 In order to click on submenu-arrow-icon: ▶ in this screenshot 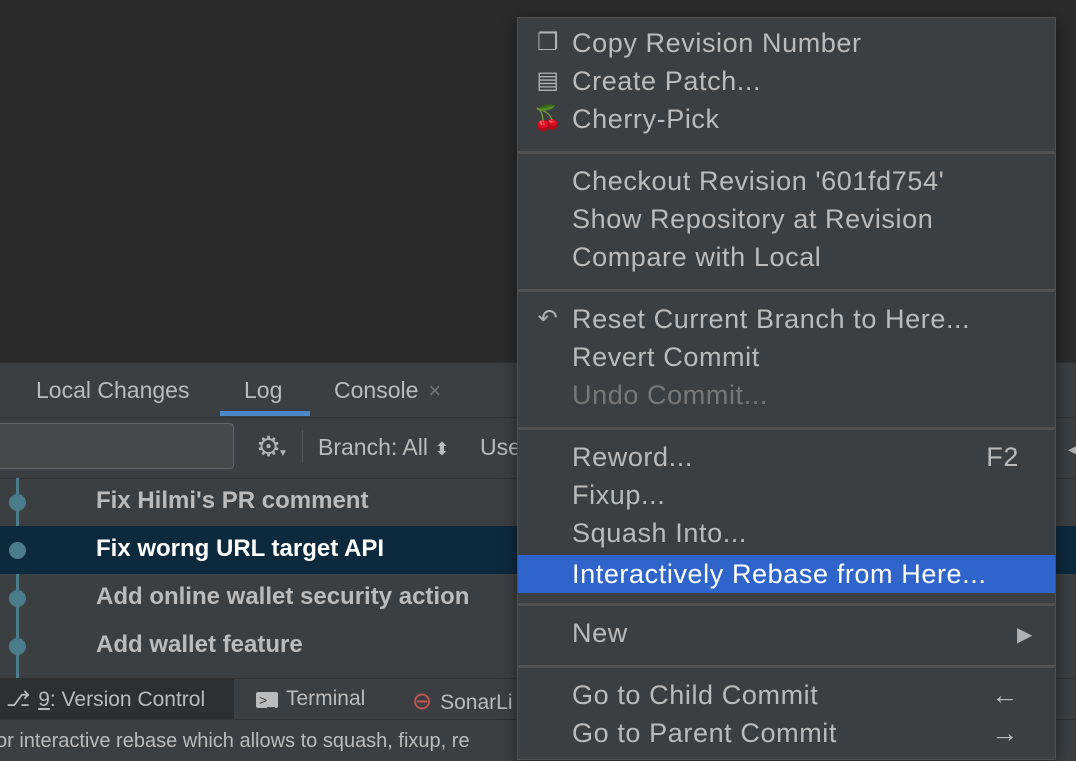, I will do `click(1025, 635)`.